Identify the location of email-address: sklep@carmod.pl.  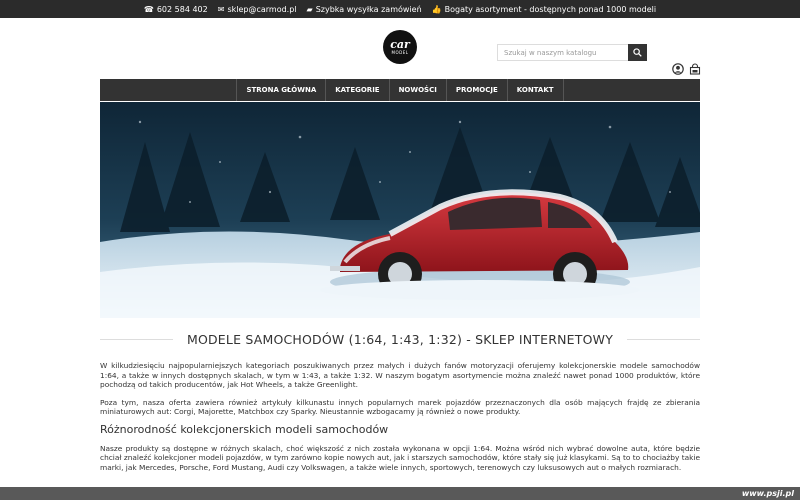
(262, 9).